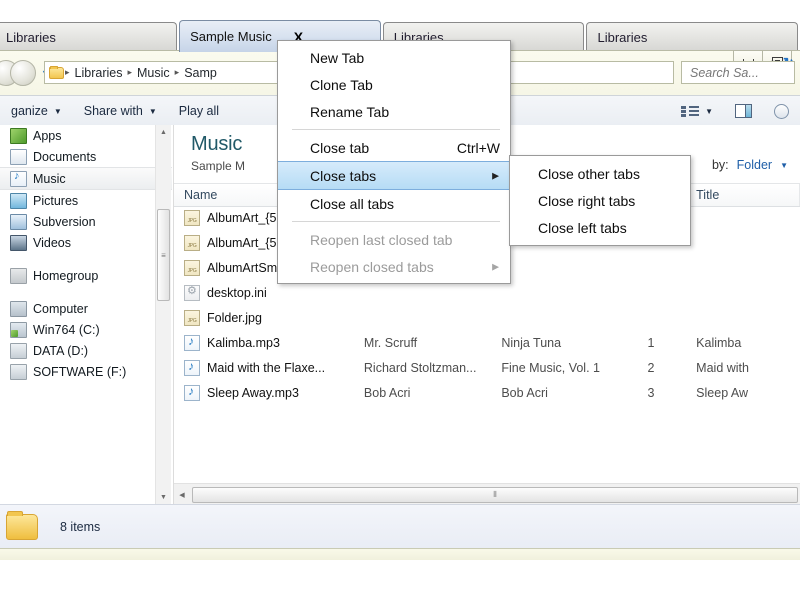 The height and width of the screenshot is (600, 800). Describe the element at coordinates (86, 275) in the screenshot. I see `sidebar-item-homegroup: Homegroup` at that location.